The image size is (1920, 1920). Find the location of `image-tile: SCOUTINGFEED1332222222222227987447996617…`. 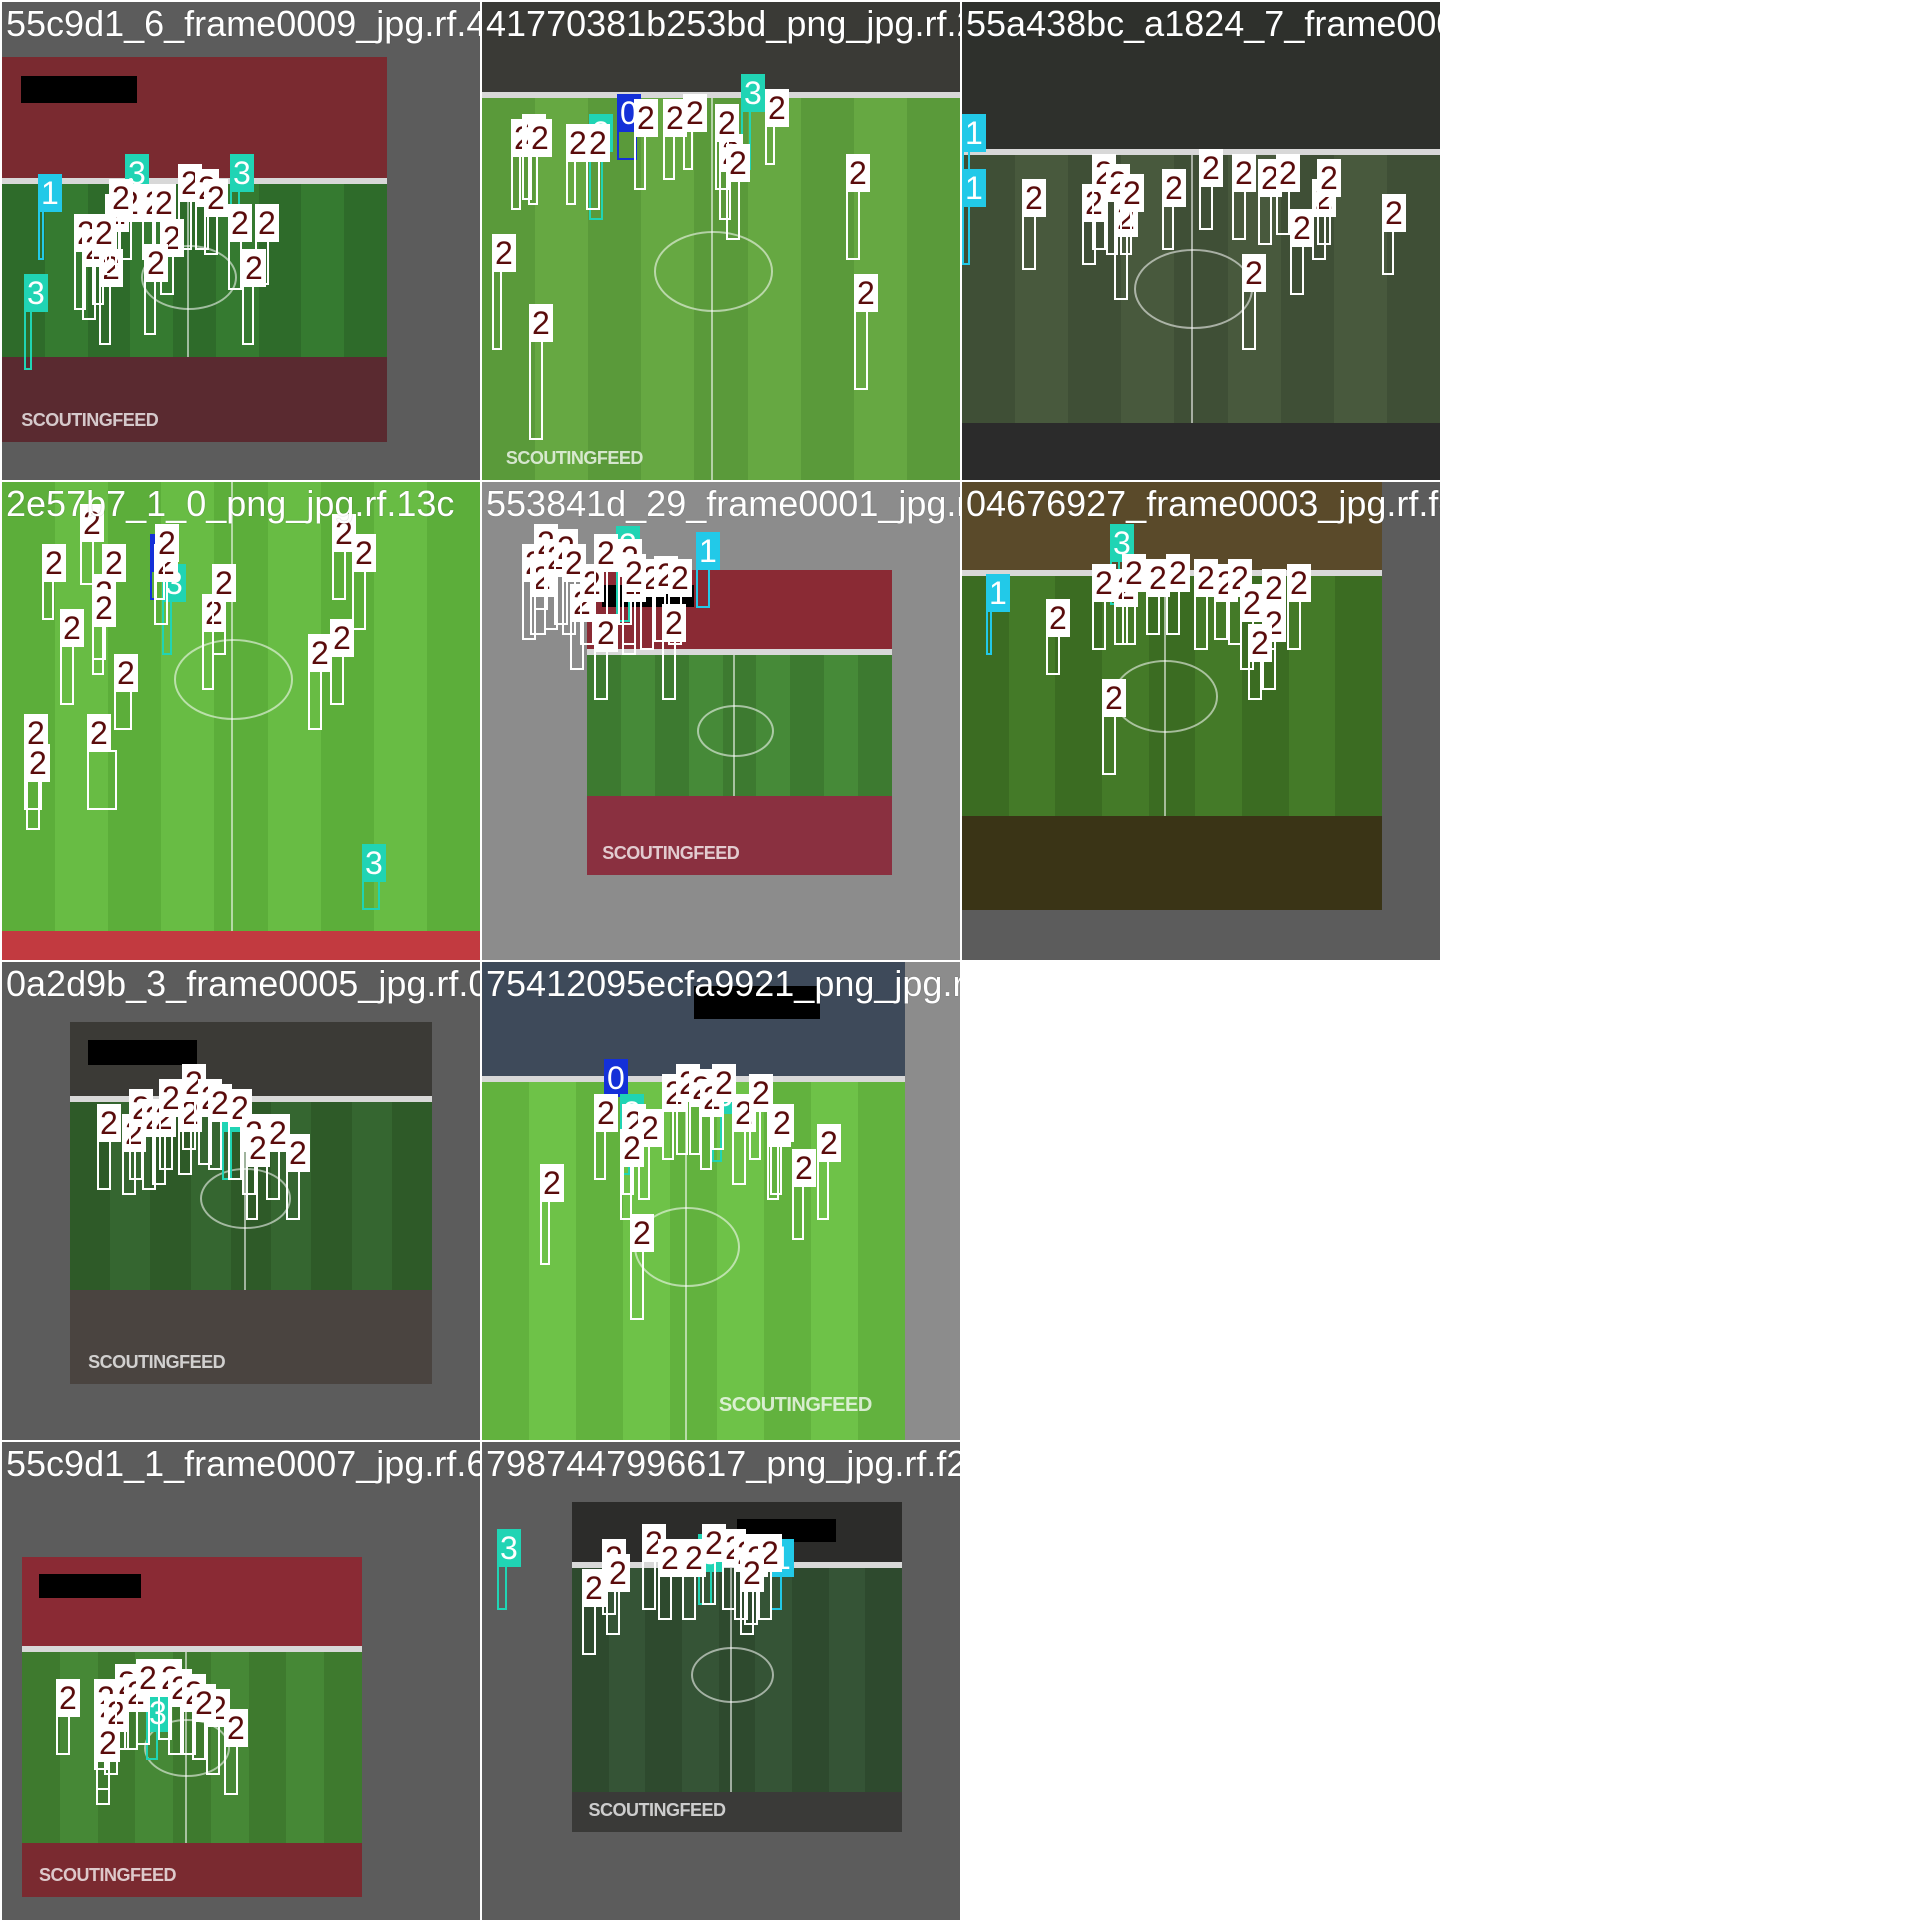

image-tile: SCOUTINGFEED1332222222222227987447996617… is located at coordinates (721, 1681).